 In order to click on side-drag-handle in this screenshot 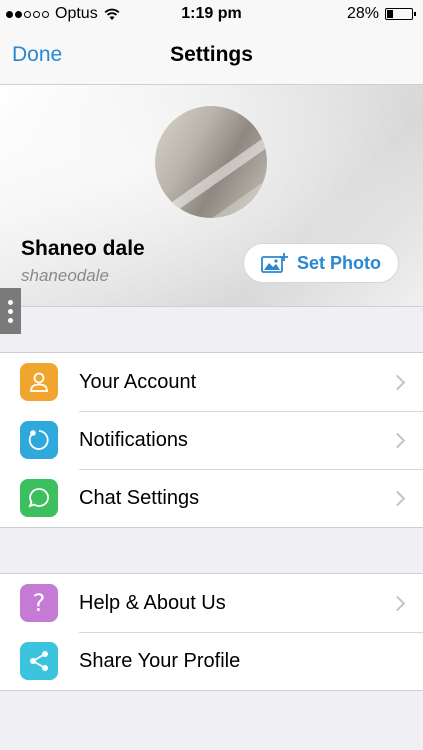, I will do `click(10, 311)`.